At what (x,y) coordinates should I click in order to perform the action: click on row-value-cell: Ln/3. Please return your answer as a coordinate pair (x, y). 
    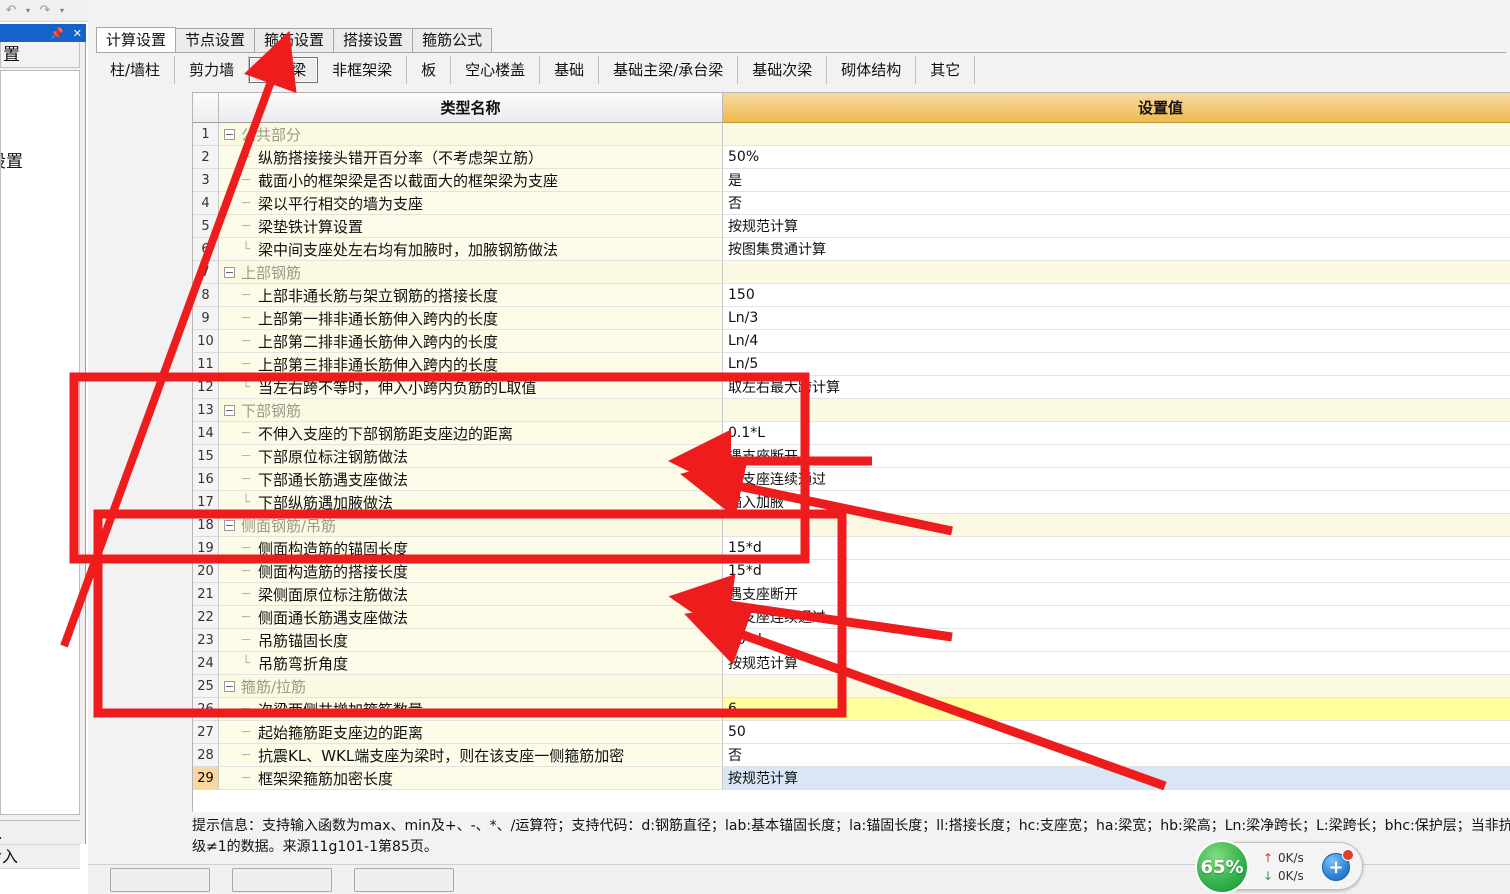
    Looking at the image, I should click on (1116, 318).